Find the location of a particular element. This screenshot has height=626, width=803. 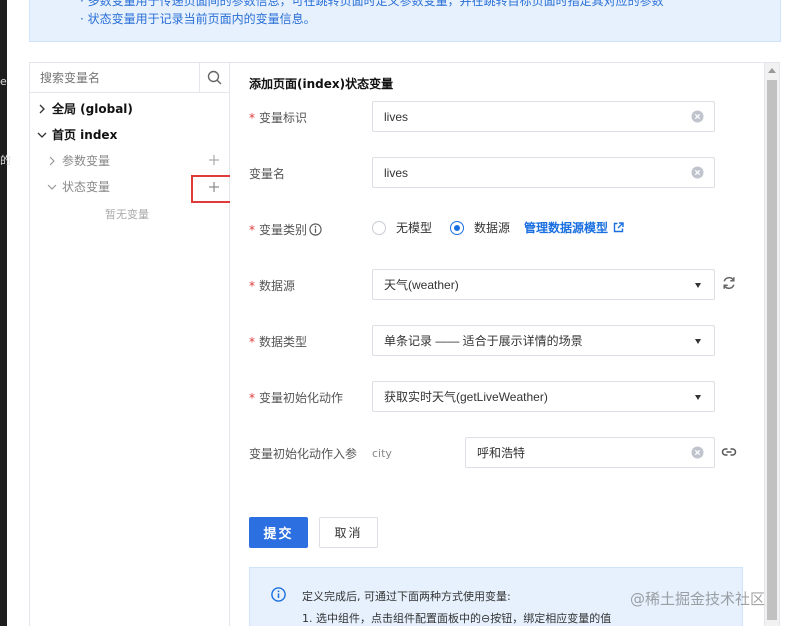

init-param-label: 变量初始化动作入参 is located at coordinates (303, 453).